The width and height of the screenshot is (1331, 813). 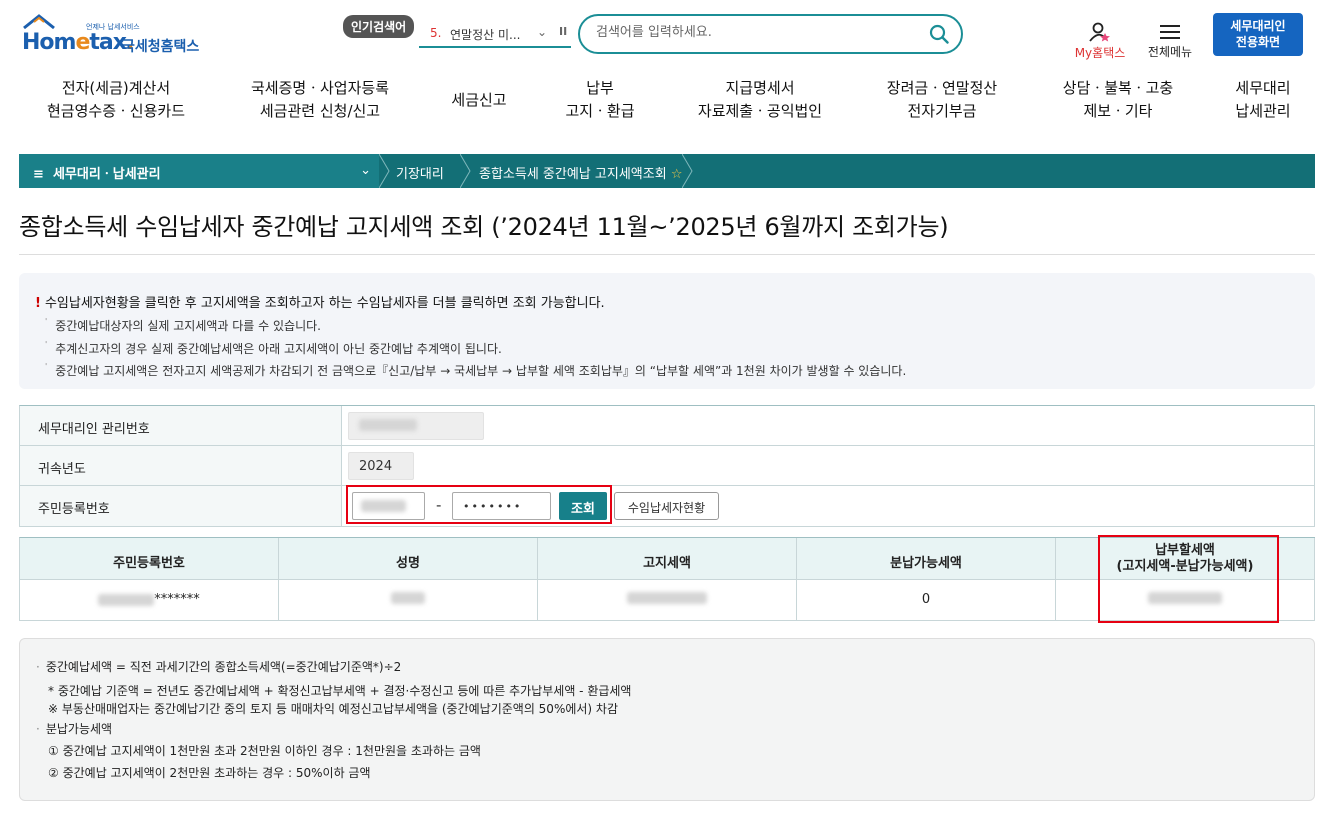 What do you see at coordinates (1118, 100) in the screenshot?
I see `nav-item-consulting: 상담ㆍ불복ㆍ고충 제보ㆍ기타` at bounding box center [1118, 100].